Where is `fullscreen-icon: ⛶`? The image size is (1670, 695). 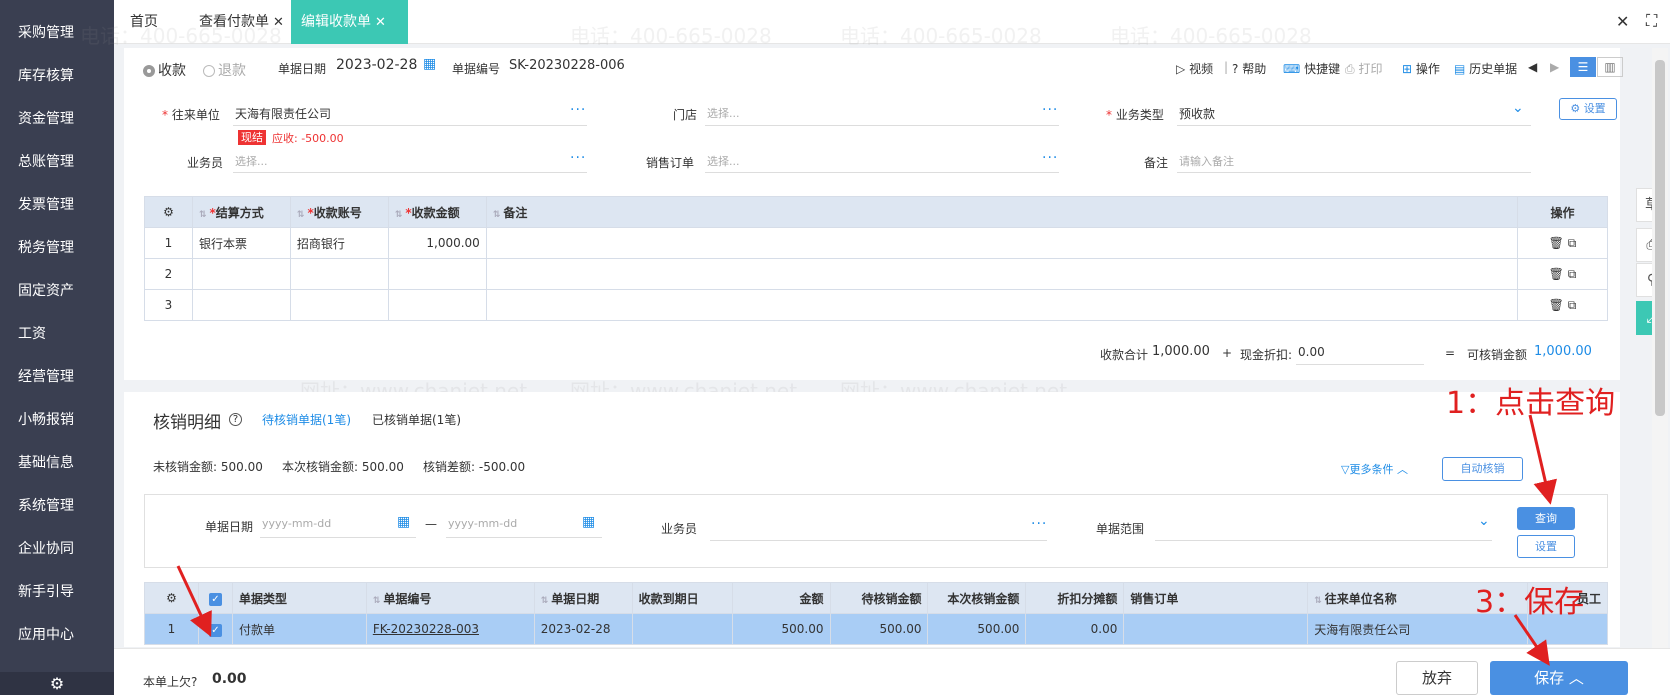
fullscreen-icon: ⛶ is located at coordinates (1651, 21).